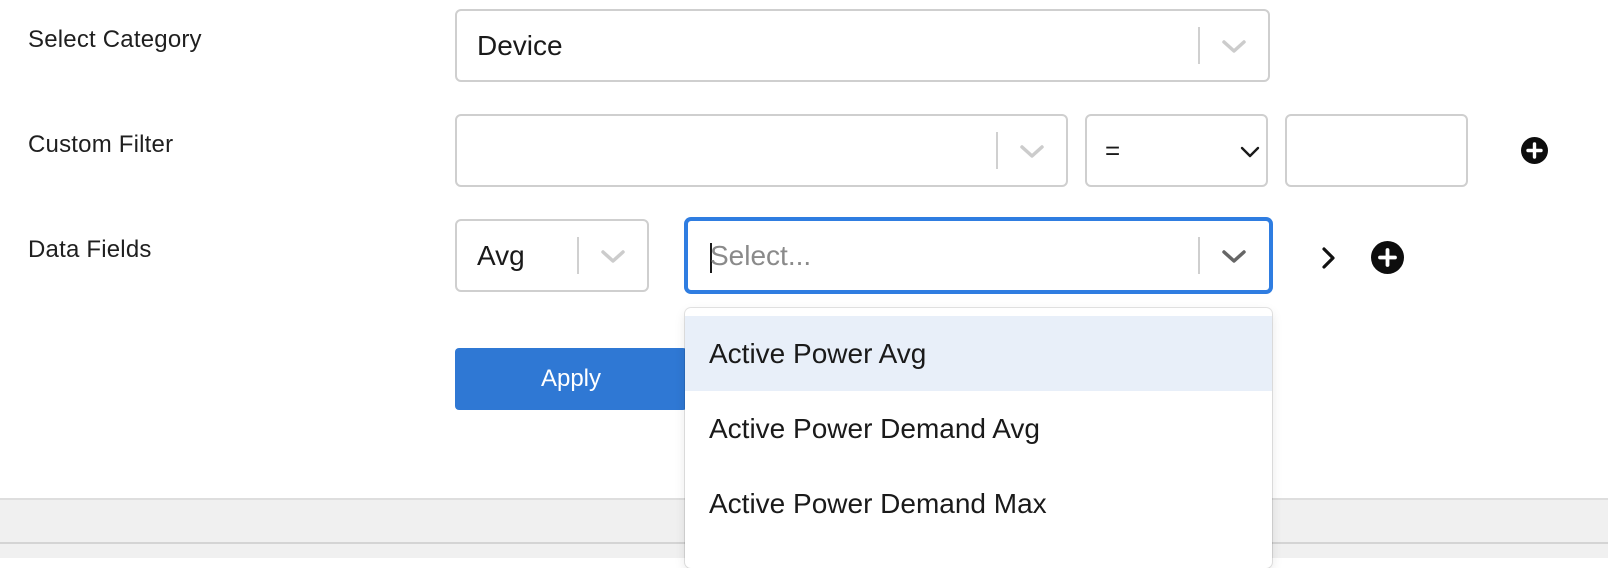  I want to click on custom-filter-field-select, so click(761, 150).